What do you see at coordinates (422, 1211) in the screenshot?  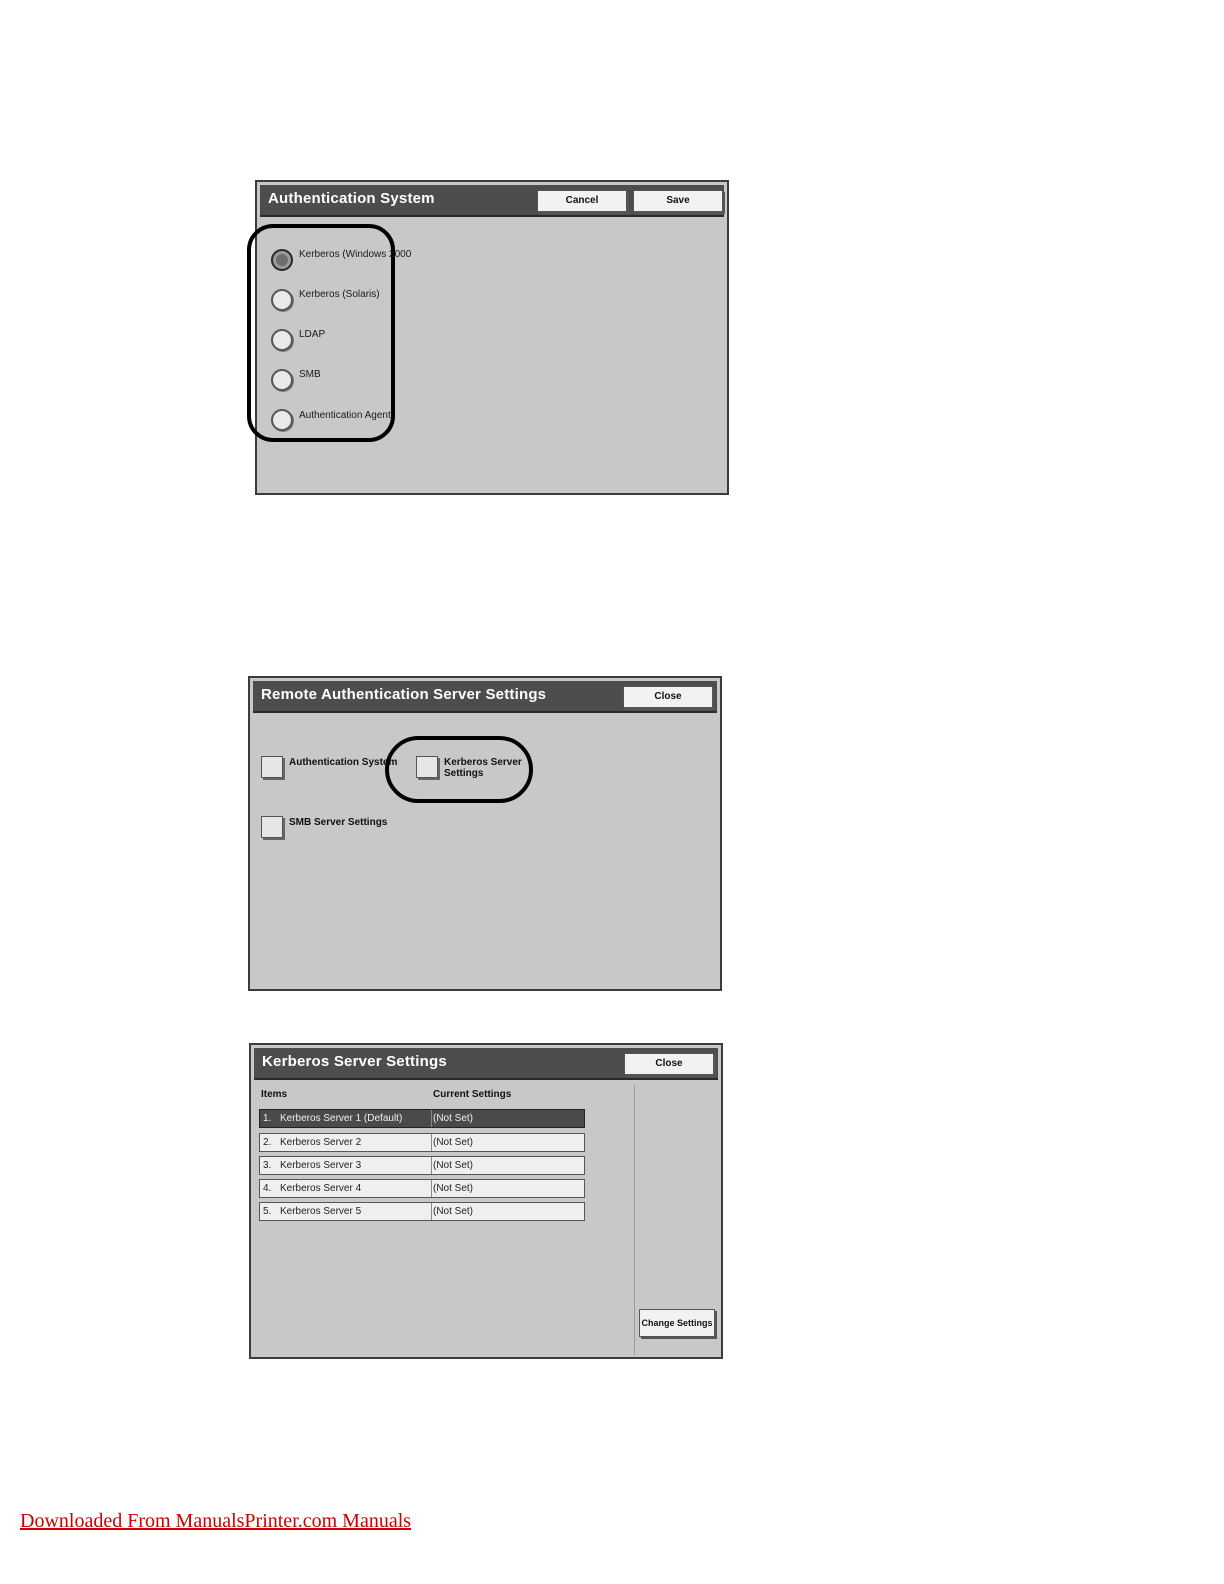 I see `table-row: 5. Kerberos Server 5 (Not Set)` at bounding box center [422, 1211].